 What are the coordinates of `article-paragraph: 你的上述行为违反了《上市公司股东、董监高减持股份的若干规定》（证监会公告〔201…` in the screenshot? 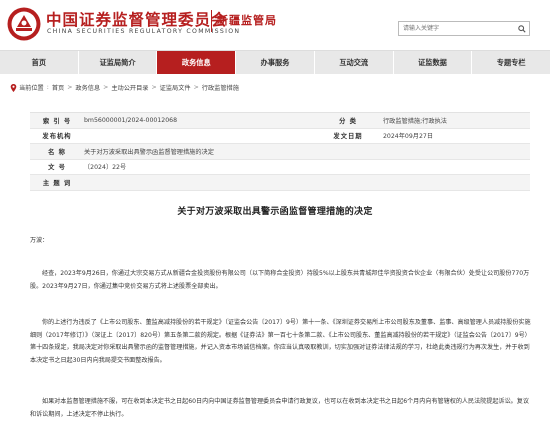 It's located at (280, 341).